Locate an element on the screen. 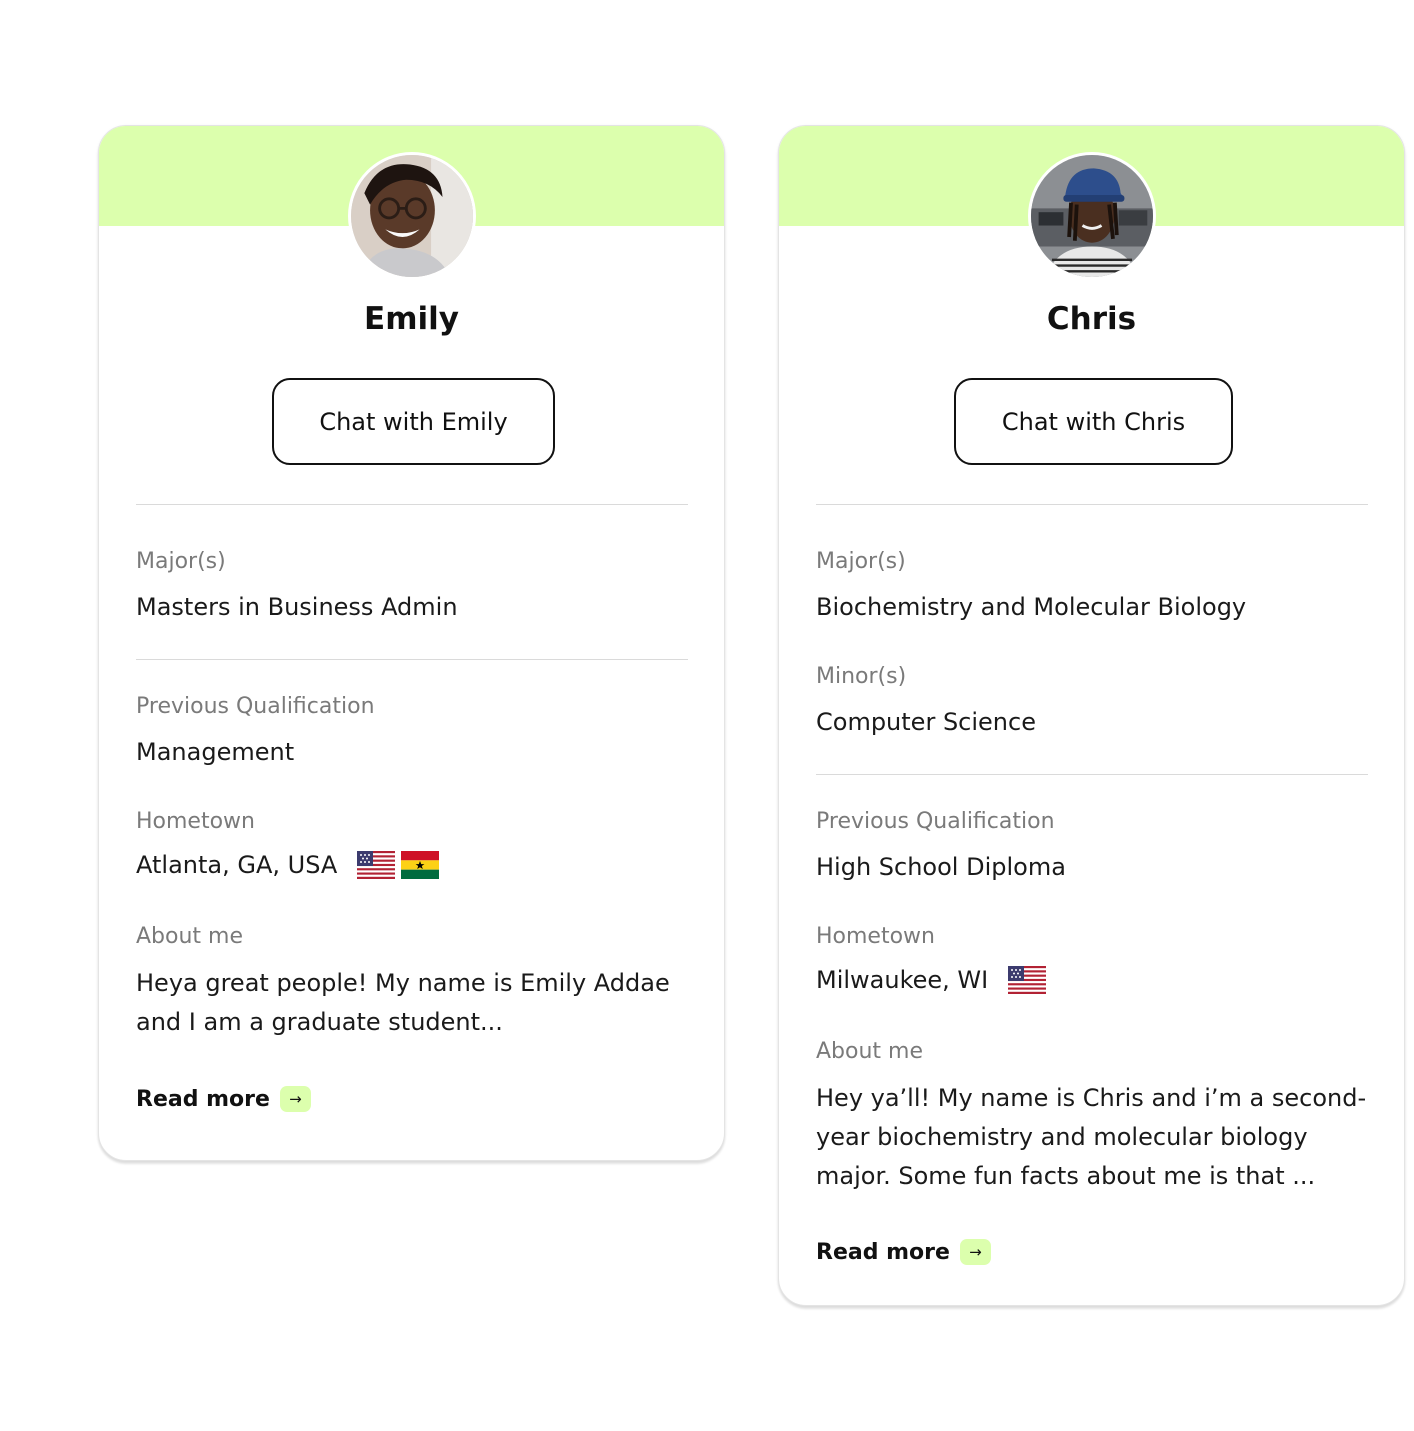 The height and width of the screenshot is (1431, 1414). chat-with-emily-button: Chat with Emily is located at coordinates (413, 421).